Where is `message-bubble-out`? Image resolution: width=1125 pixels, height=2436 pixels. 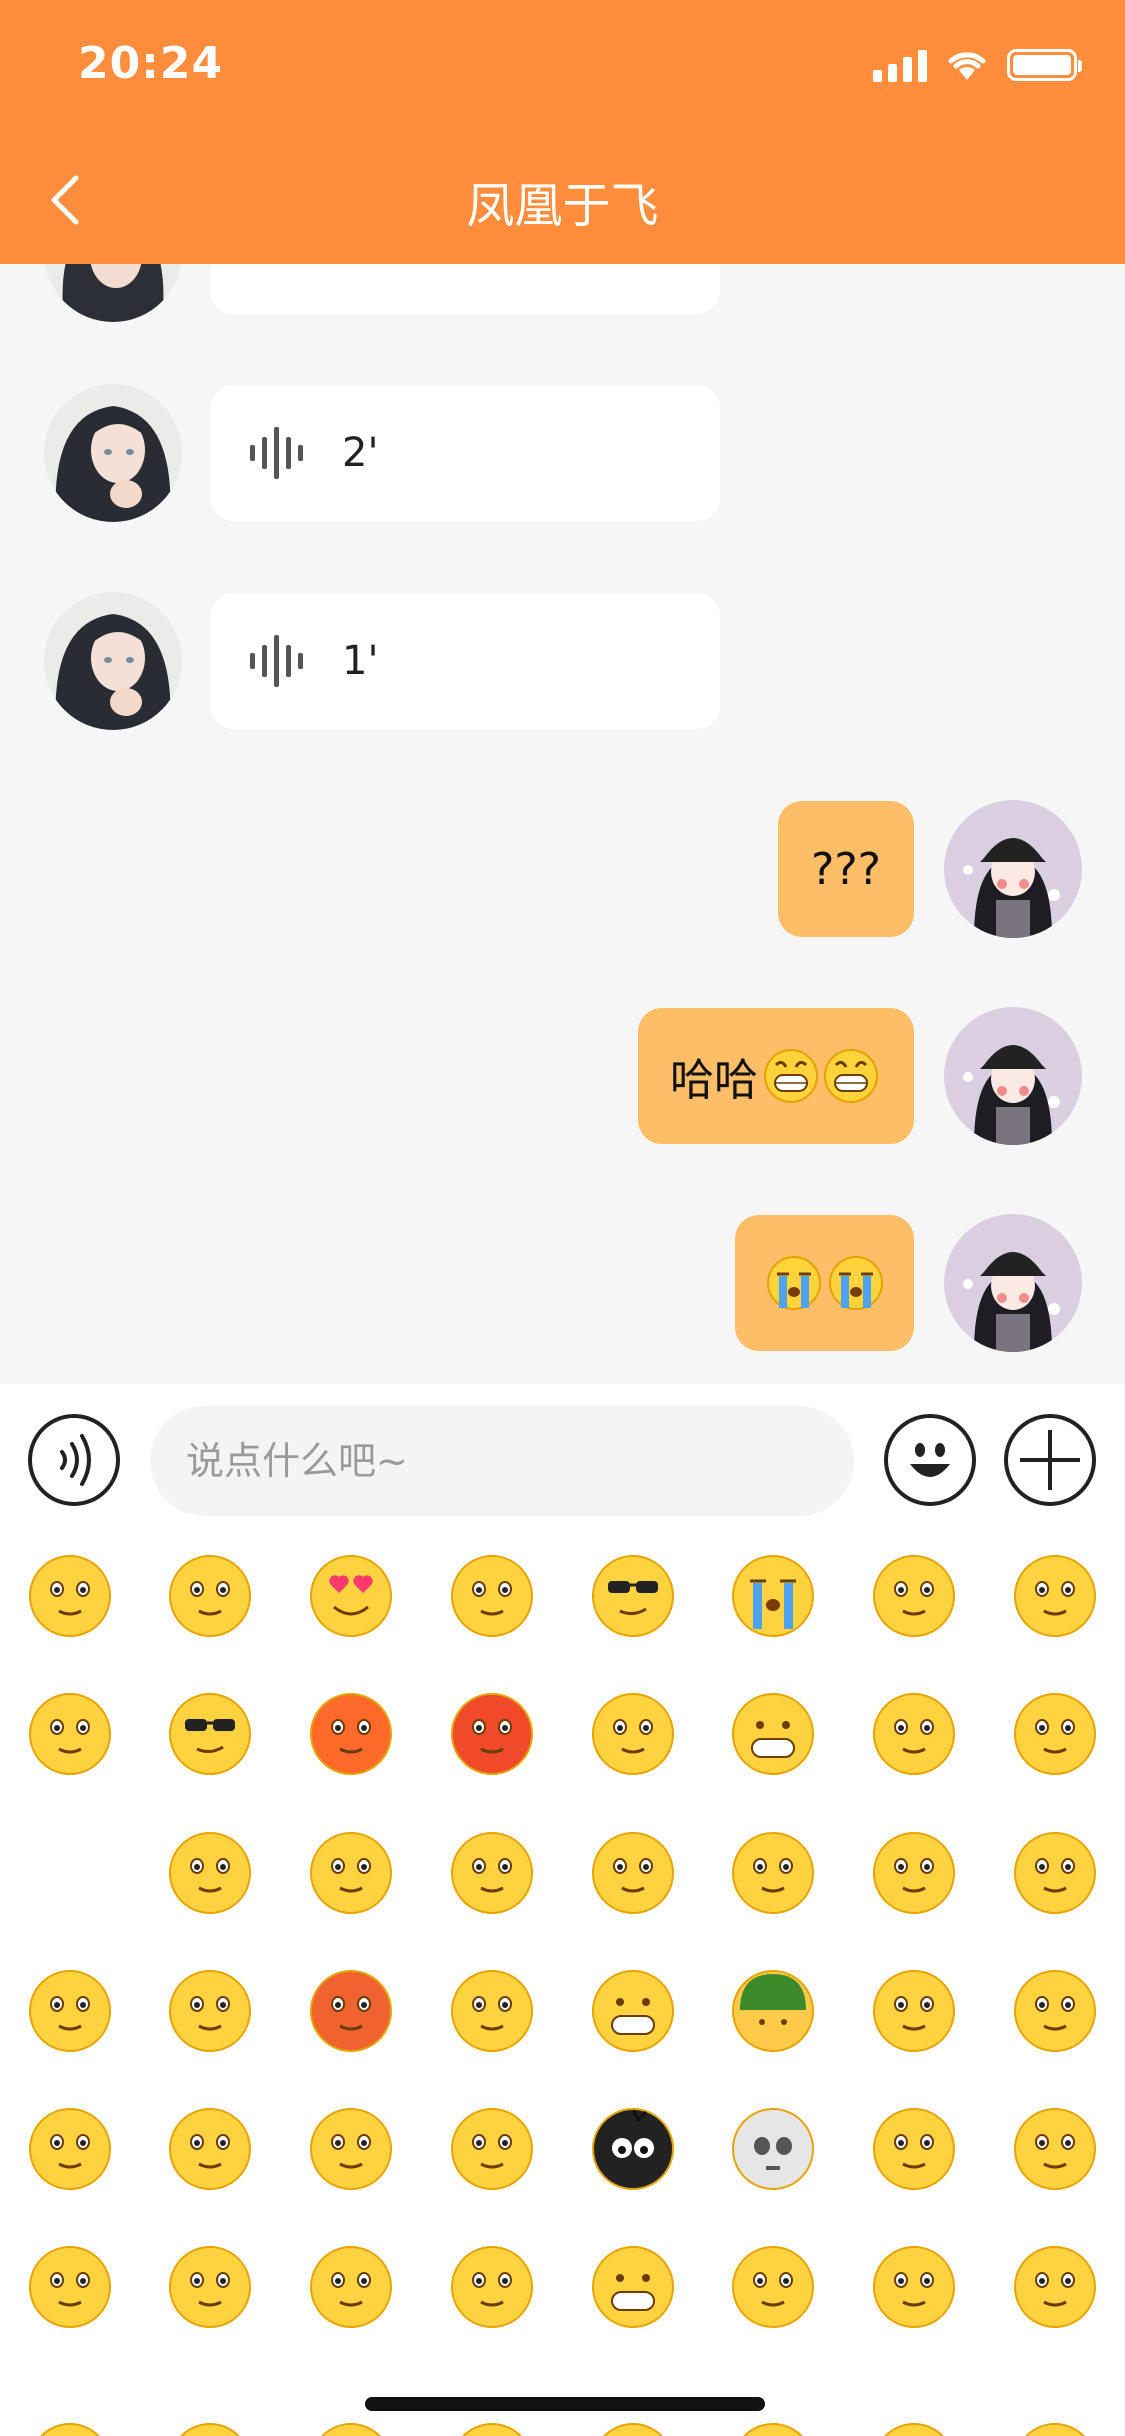
message-bubble-out is located at coordinates (824, 1283).